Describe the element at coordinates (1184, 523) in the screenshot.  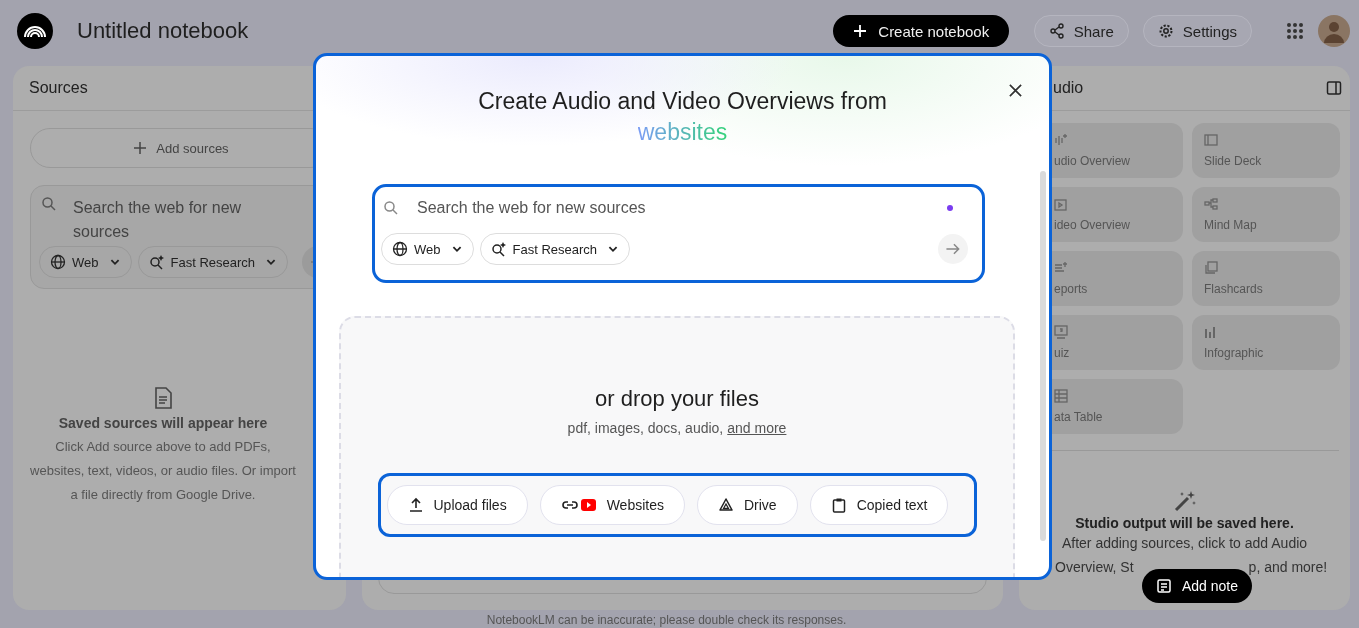
I see `empty-state-title: Studio output will be saved here.` at that location.